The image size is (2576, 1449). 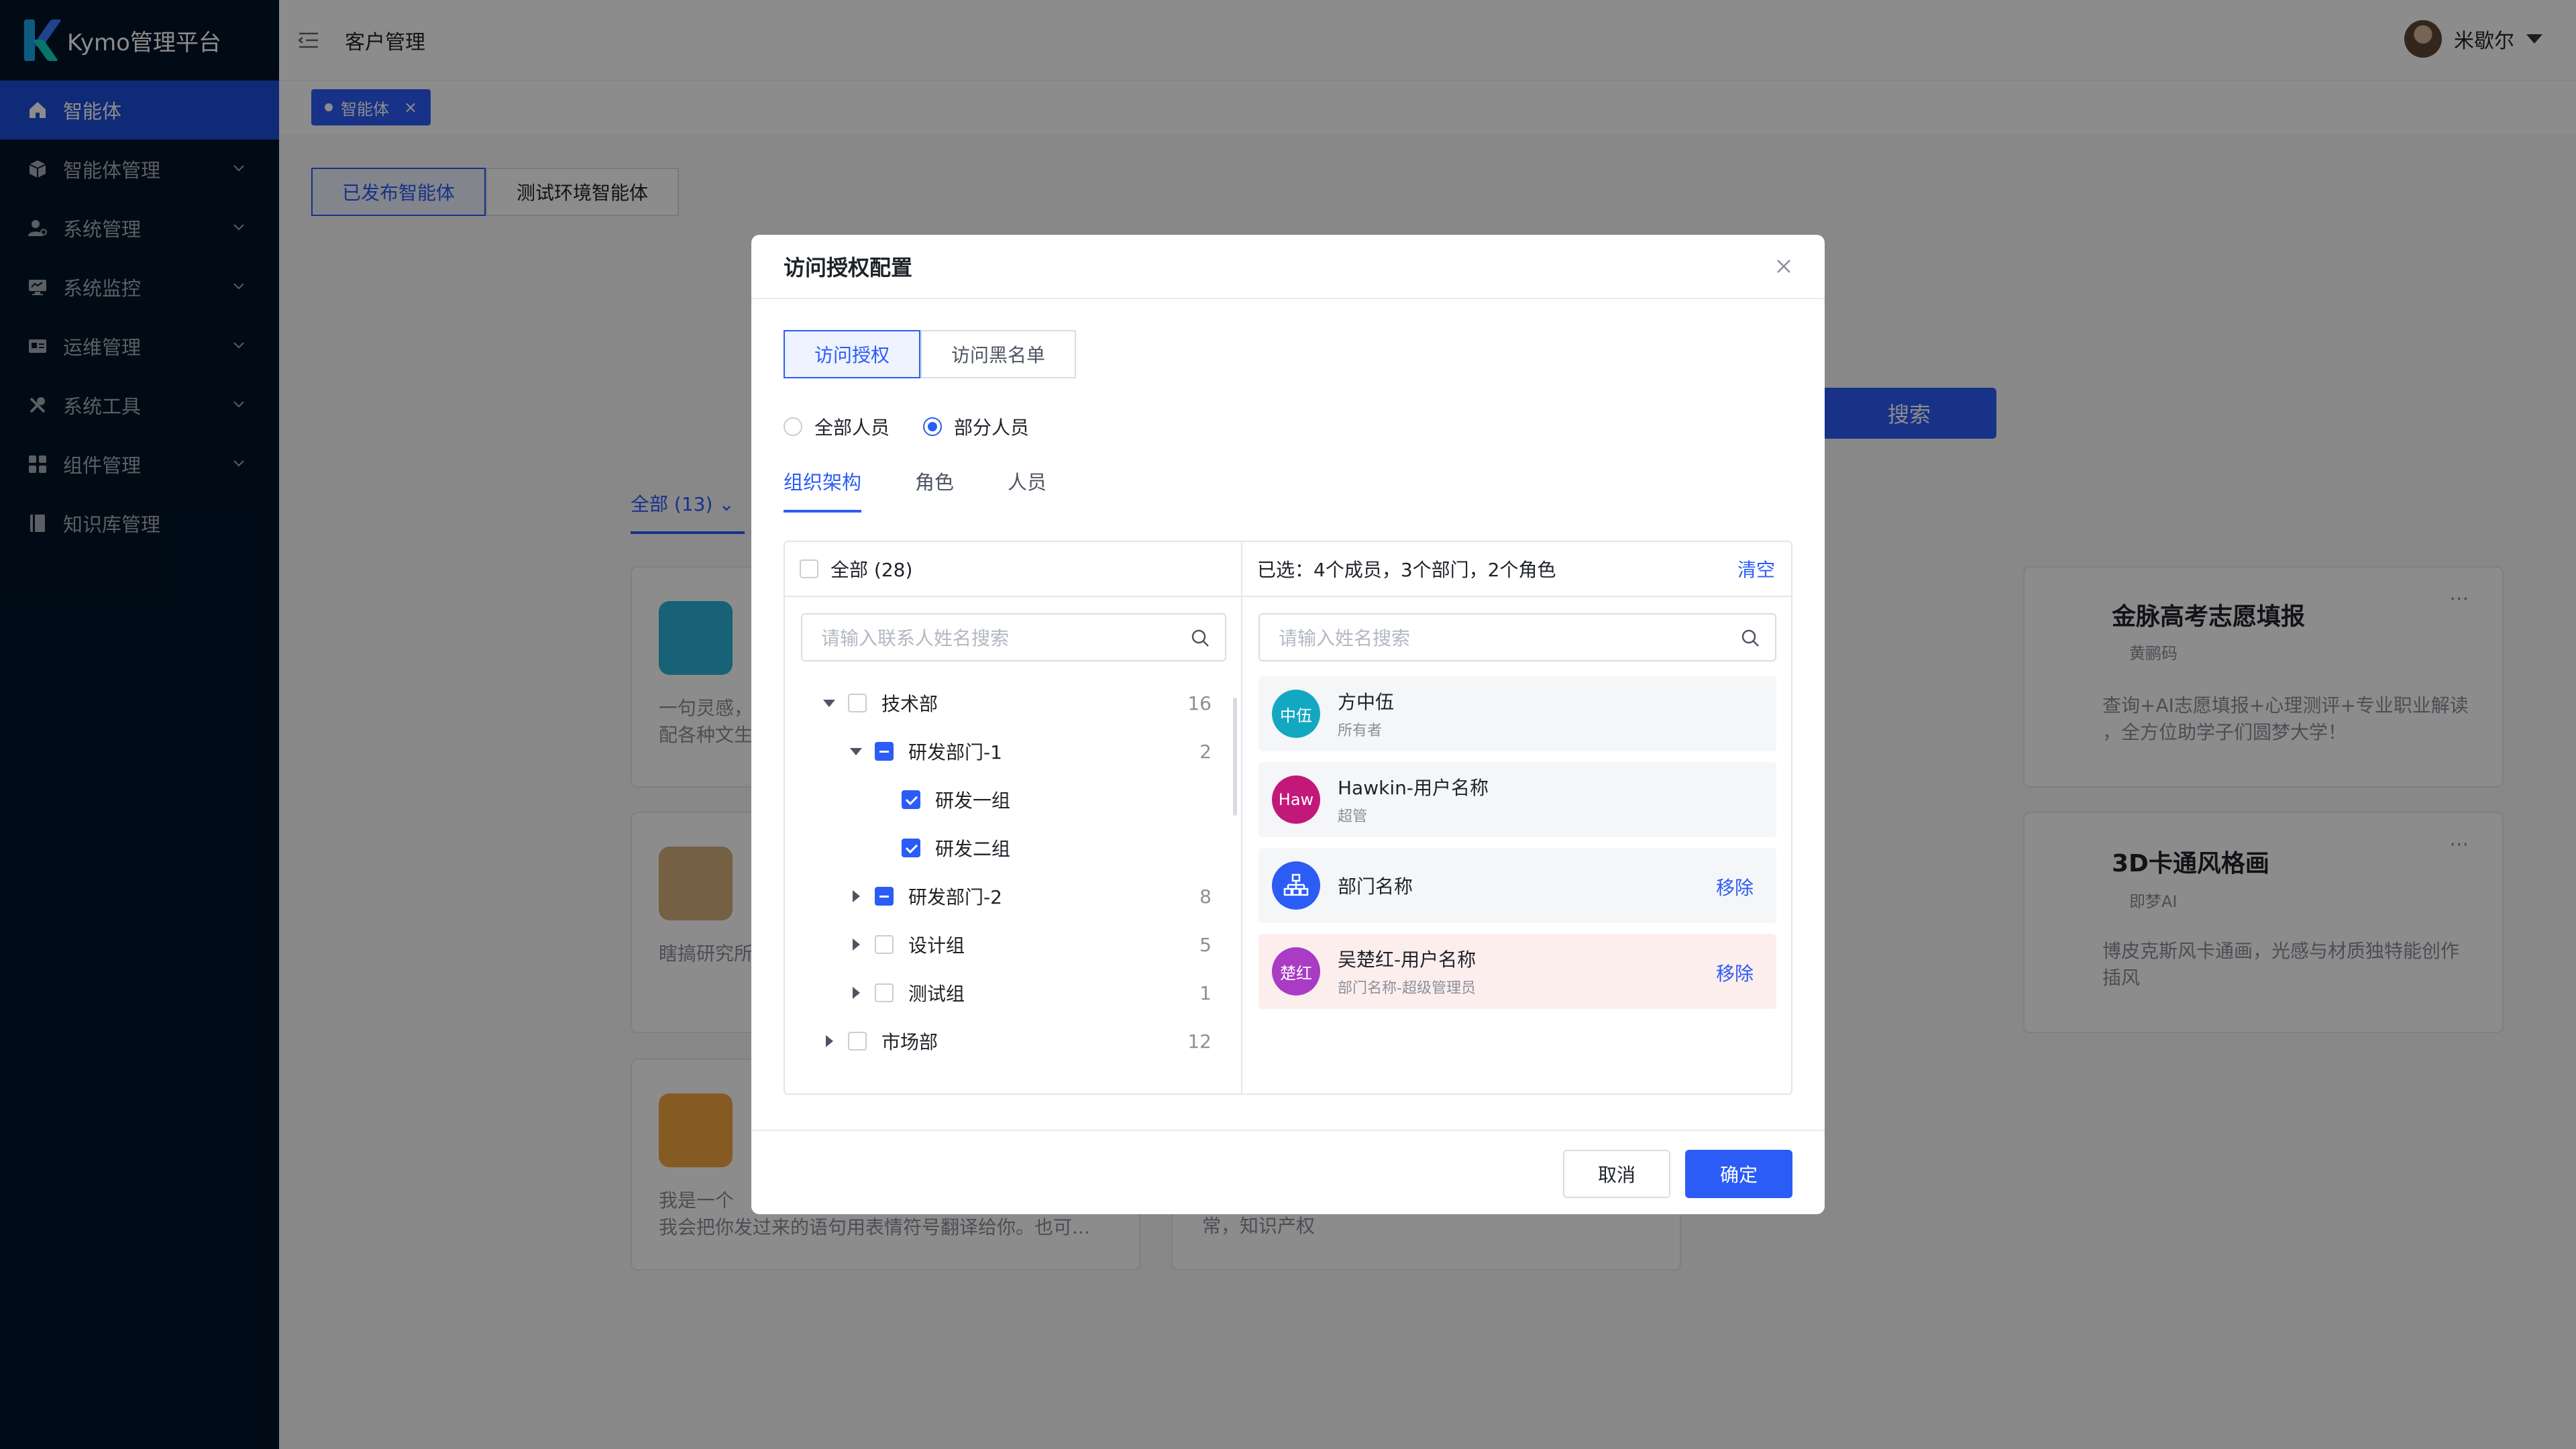 What do you see at coordinates (1235, 757) in the screenshot?
I see `tree-scrollbar` at bounding box center [1235, 757].